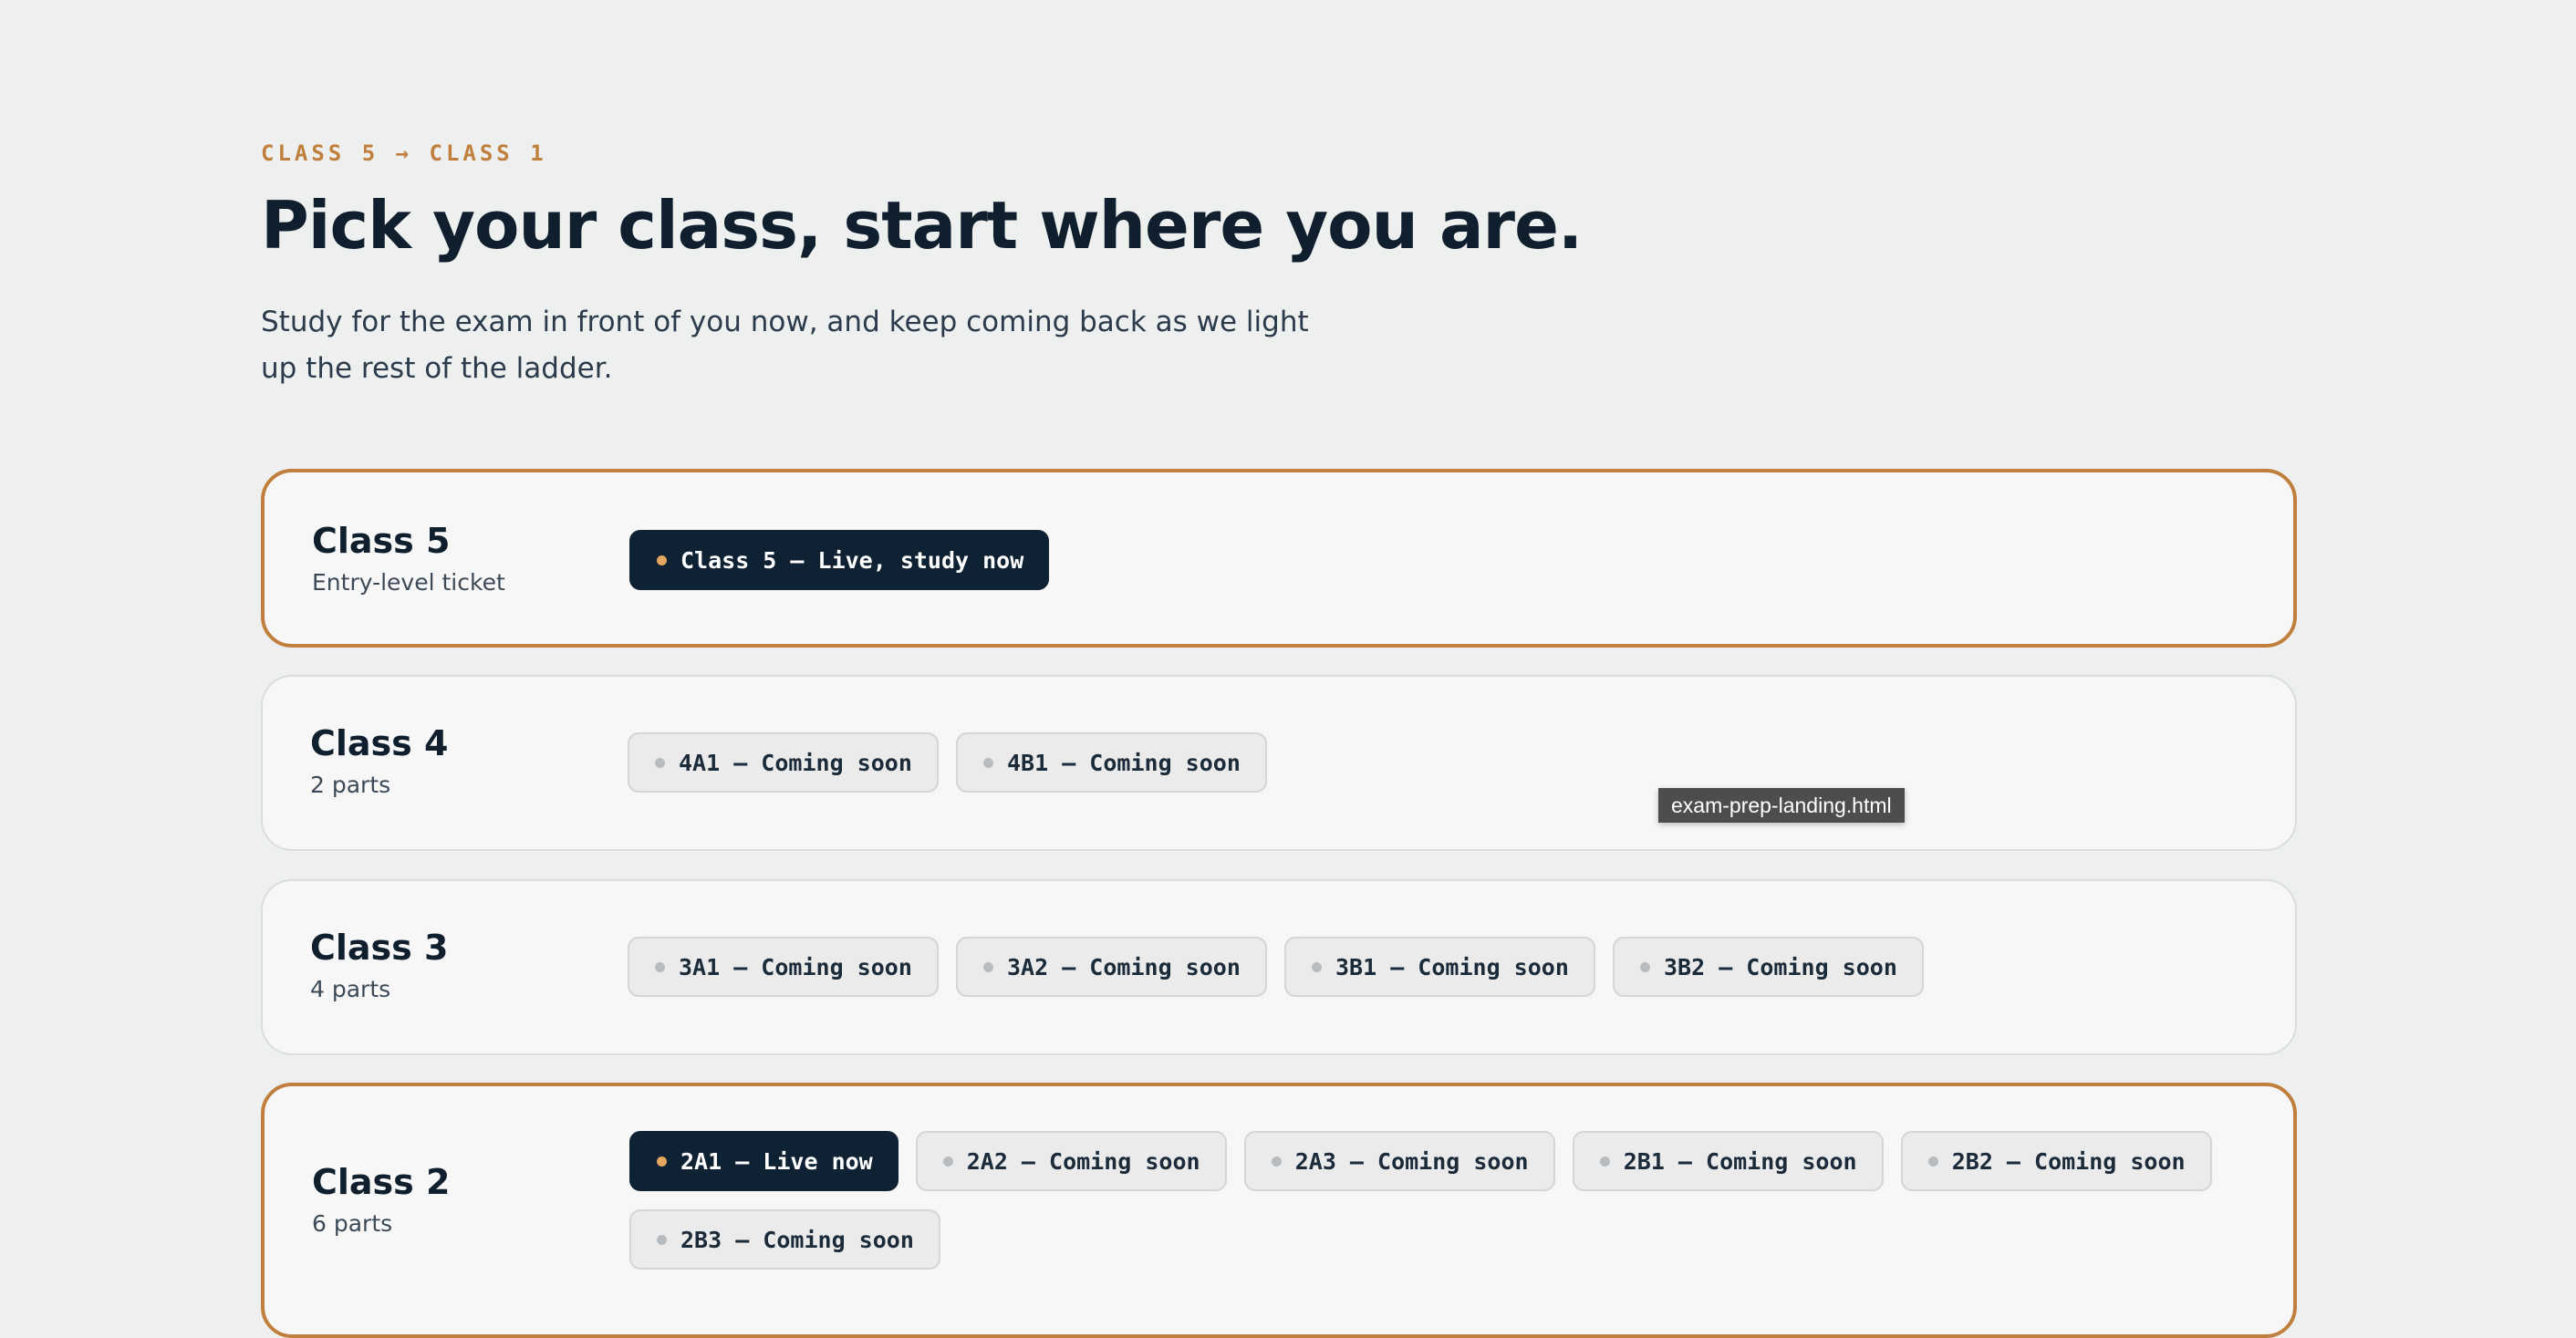 This screenshot has height=1338, width=2576. I want to click on exam-chip-label: 4B1 — Coming soon, so click(1124, 762).